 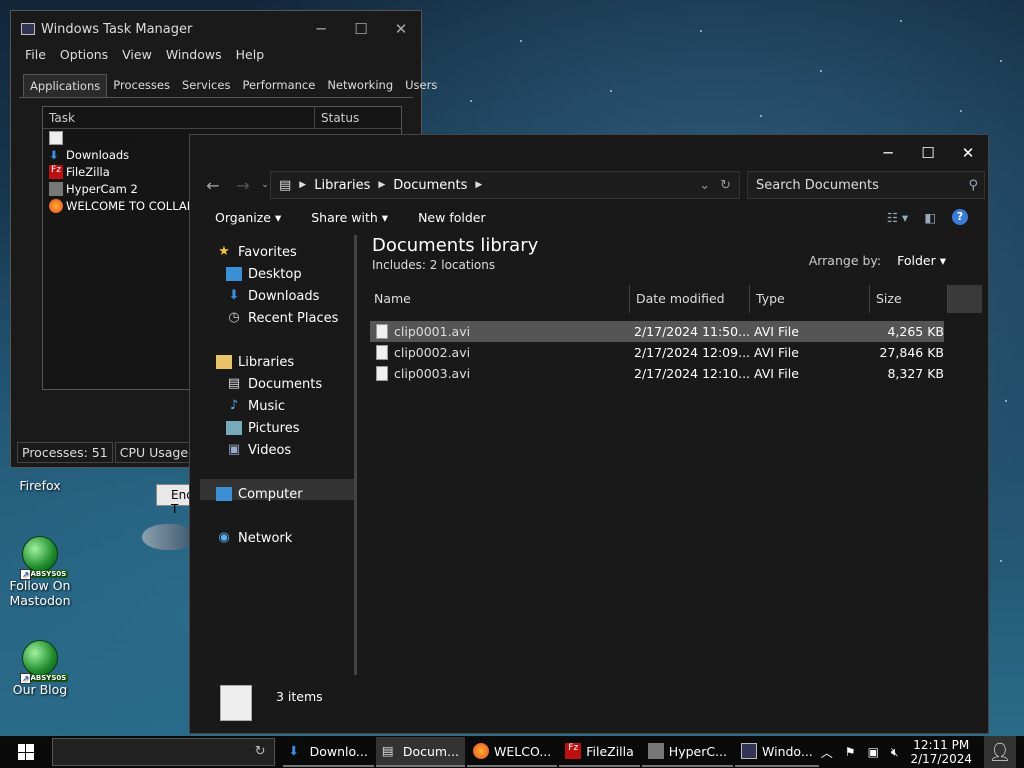 I want to click on tab-users: Users, so click(x=421, y=85).